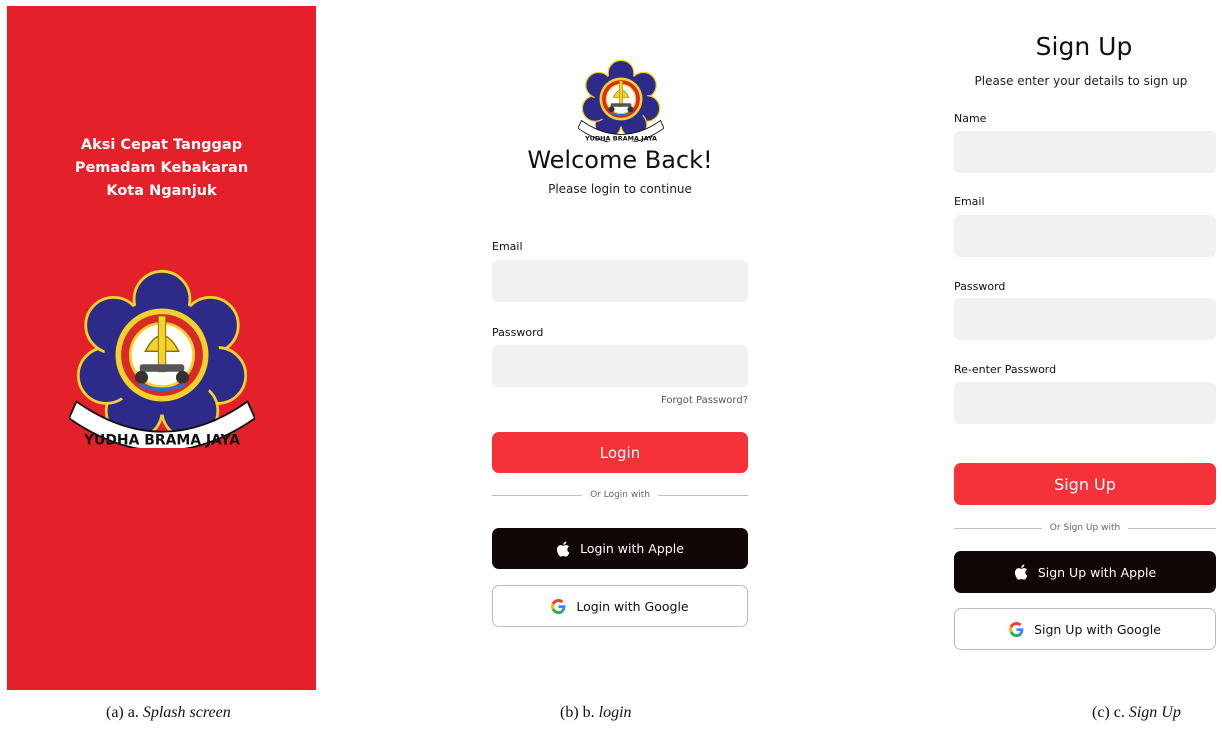 This screenshot has width=1222, height=731. I want to click on signup-password-input, so click(1085, 319).